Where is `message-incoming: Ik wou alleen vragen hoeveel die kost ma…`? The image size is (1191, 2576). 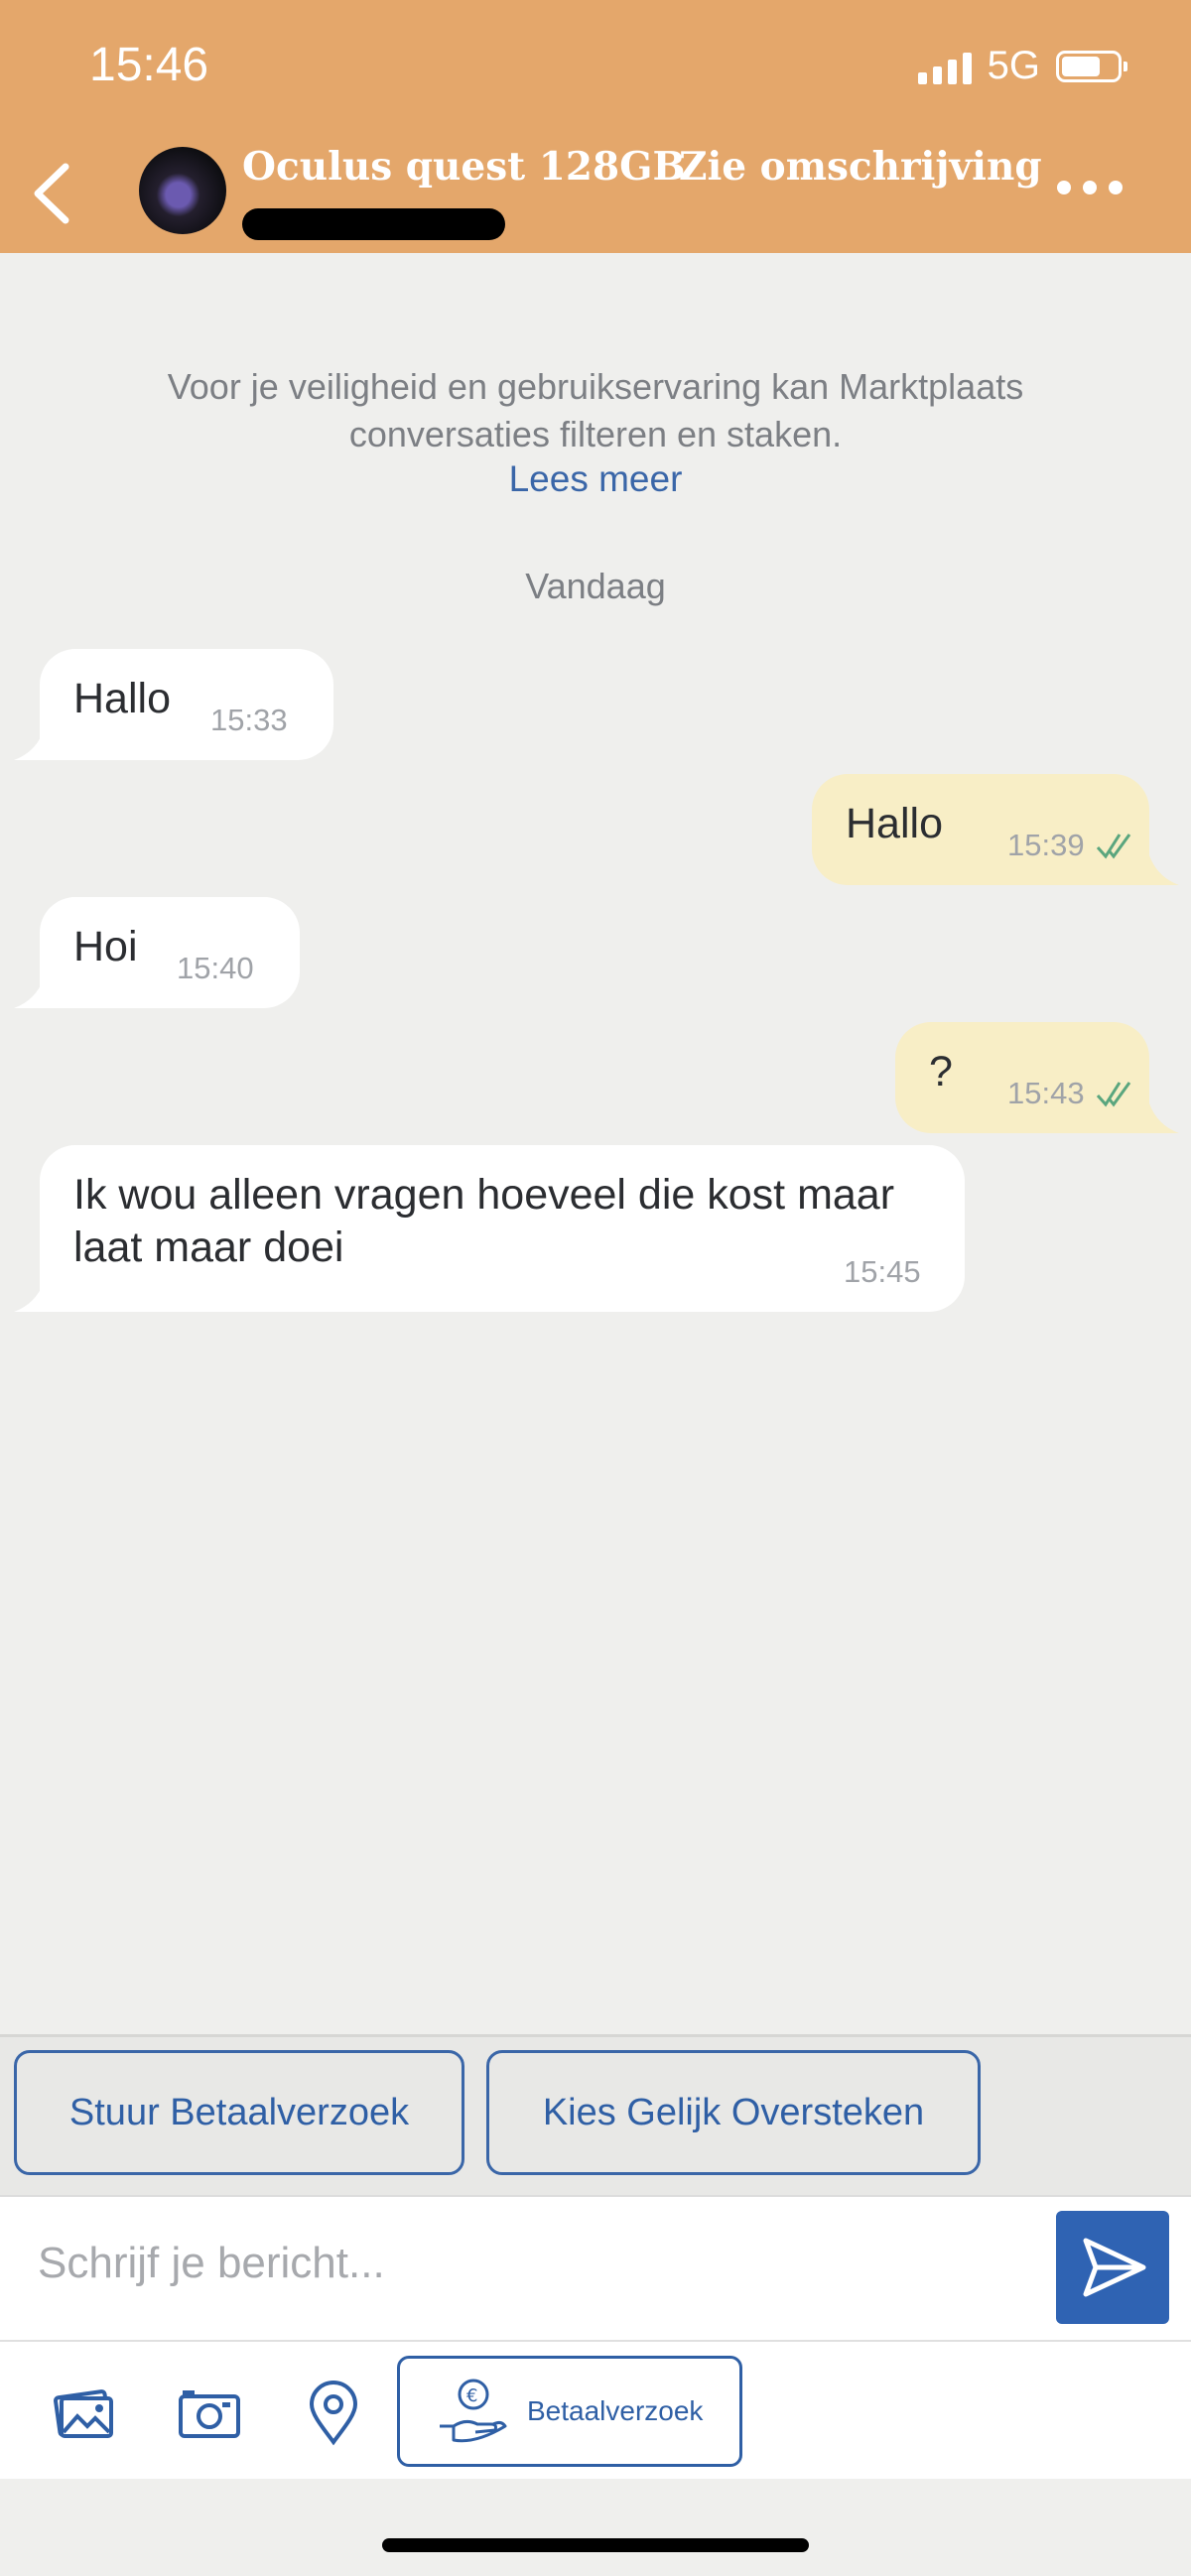
message-incoming: Ik wou alleen vragen hoeveel die kost ma… is located at coordinates (502, 1229).